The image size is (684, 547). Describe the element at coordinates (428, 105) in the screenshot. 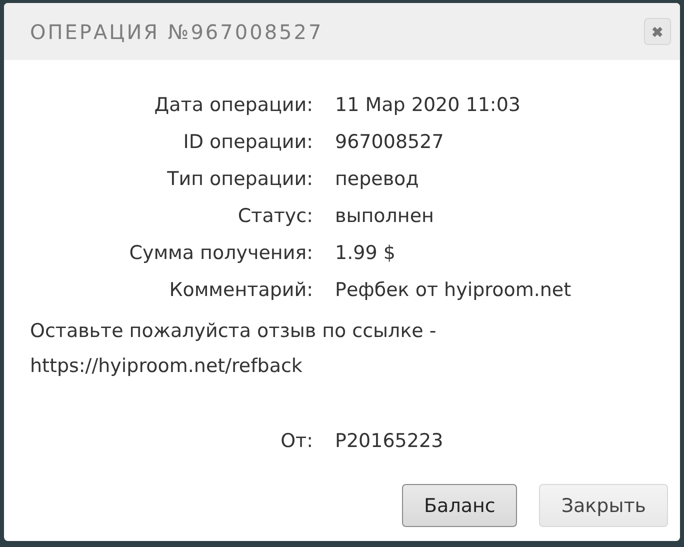

I see `field-value: 11 Мар 2020 11:03` at that location.